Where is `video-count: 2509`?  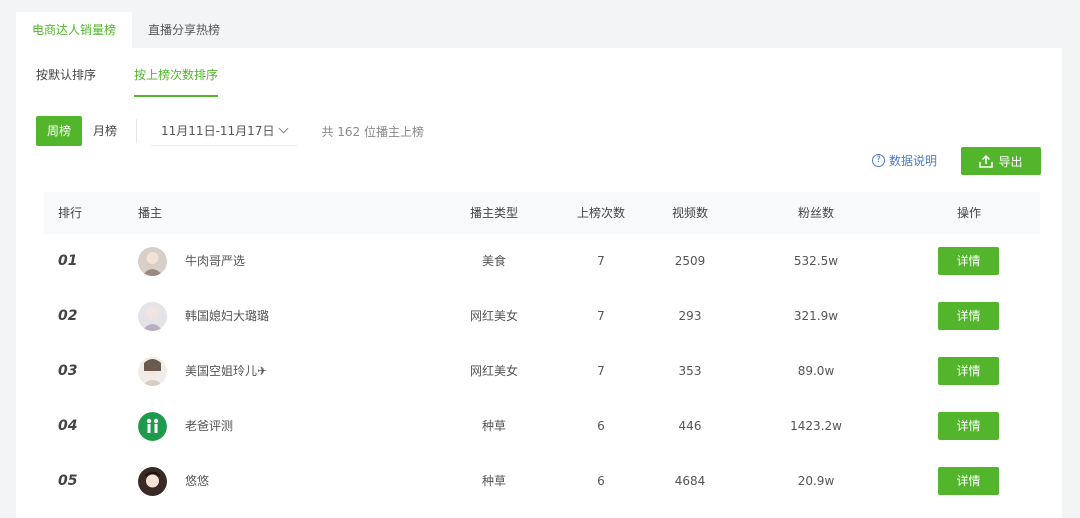
video-count: 2509 is located at coordinates (690, 261).